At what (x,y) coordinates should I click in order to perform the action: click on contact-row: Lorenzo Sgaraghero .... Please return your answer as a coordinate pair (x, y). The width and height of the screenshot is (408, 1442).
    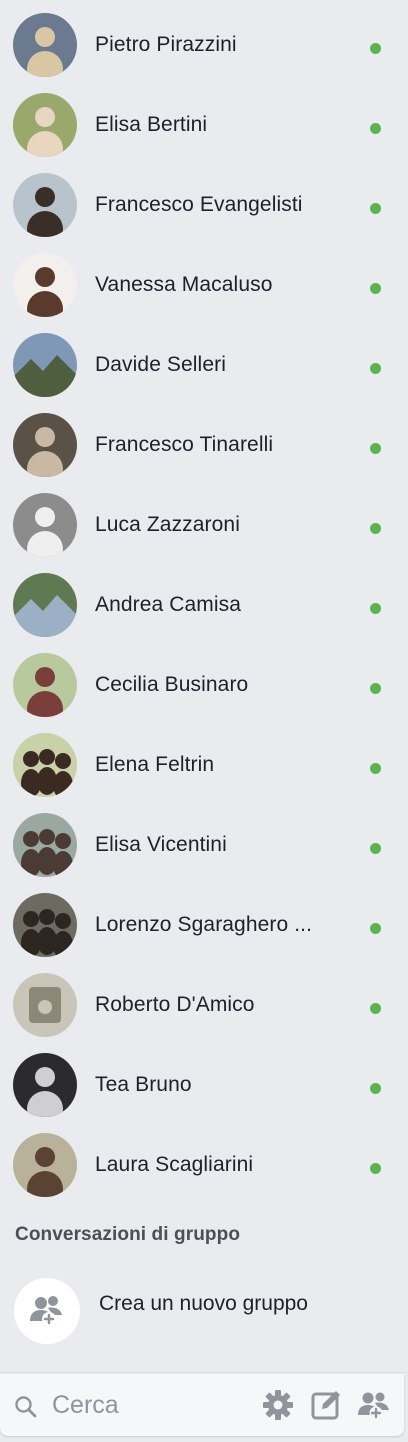
    Looking at the image, I should click on (204, 920).